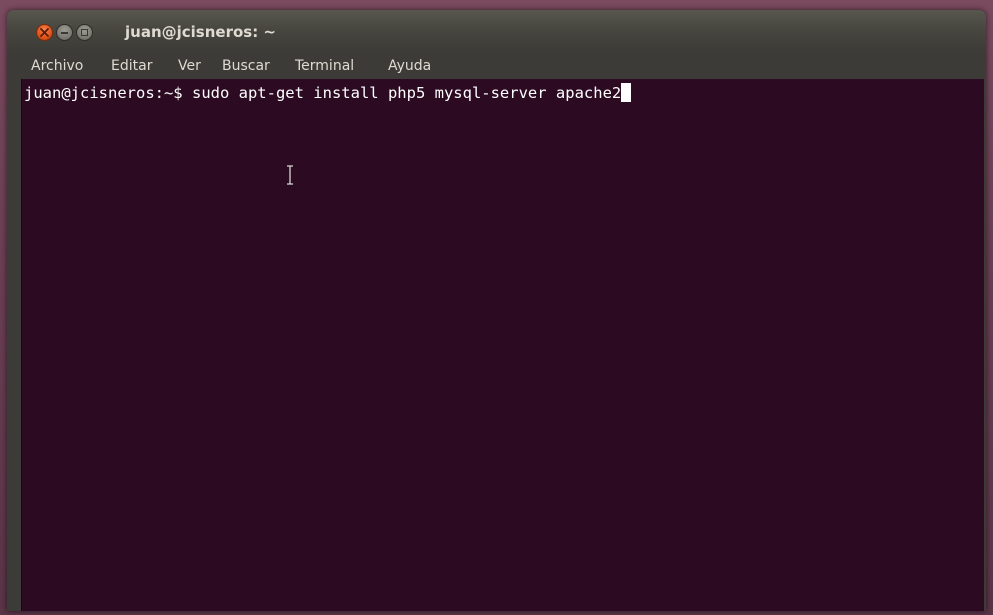 This screenshot has width=993, height=615. I want to click on minimize-icon, so click(64, 32).